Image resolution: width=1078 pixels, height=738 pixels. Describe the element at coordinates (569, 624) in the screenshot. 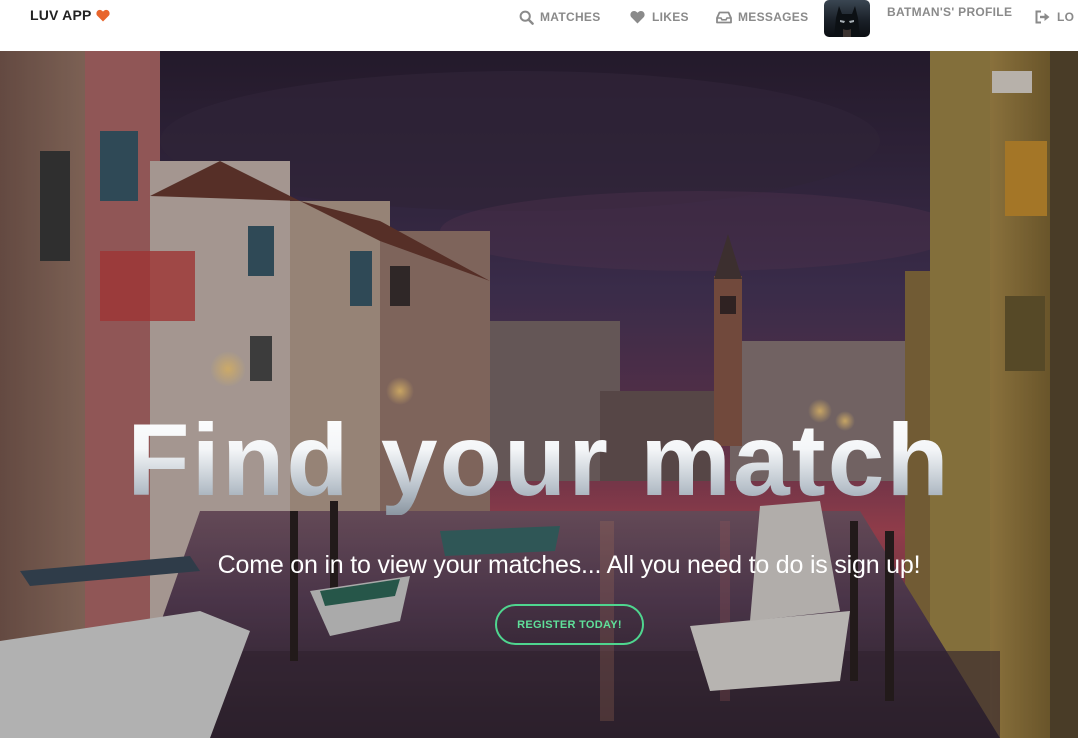

I see `register-today-button: REGISTER TODAY!` at that location.